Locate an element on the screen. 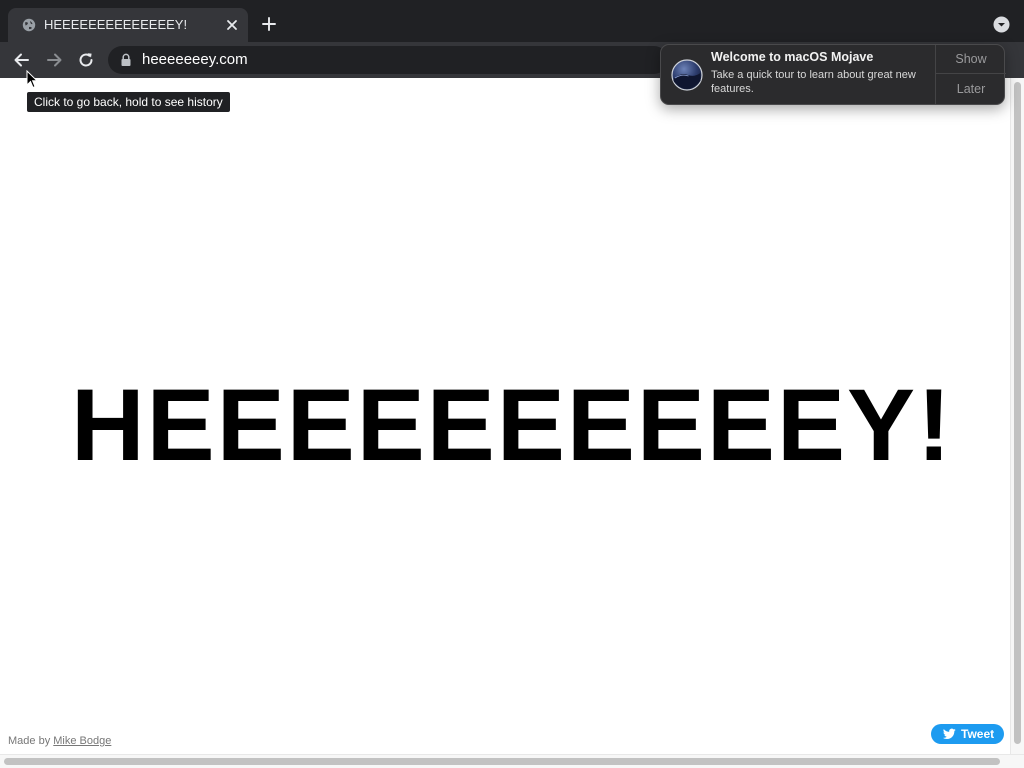  back-arrow-icon is located at coordinates (22, 60).